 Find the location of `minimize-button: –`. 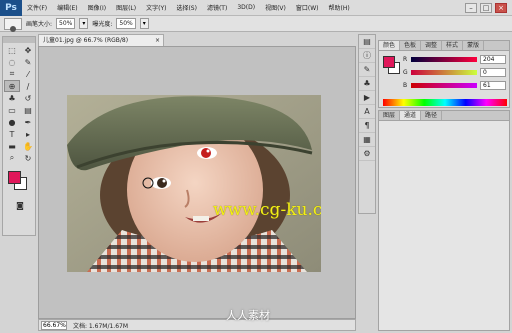

minimize-button: – is located at coordinates (471, 7).